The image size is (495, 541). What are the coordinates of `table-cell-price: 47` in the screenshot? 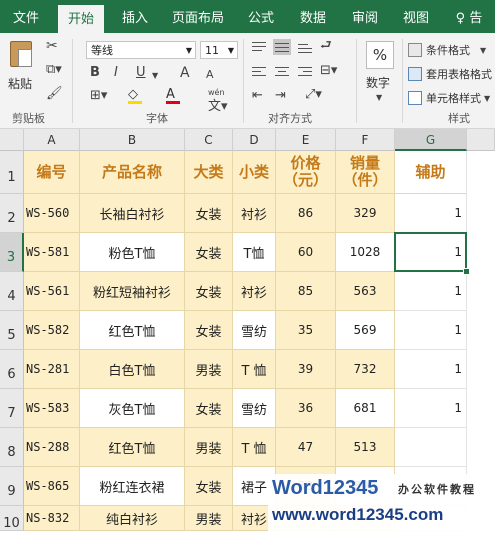 It's located at (306, 447).